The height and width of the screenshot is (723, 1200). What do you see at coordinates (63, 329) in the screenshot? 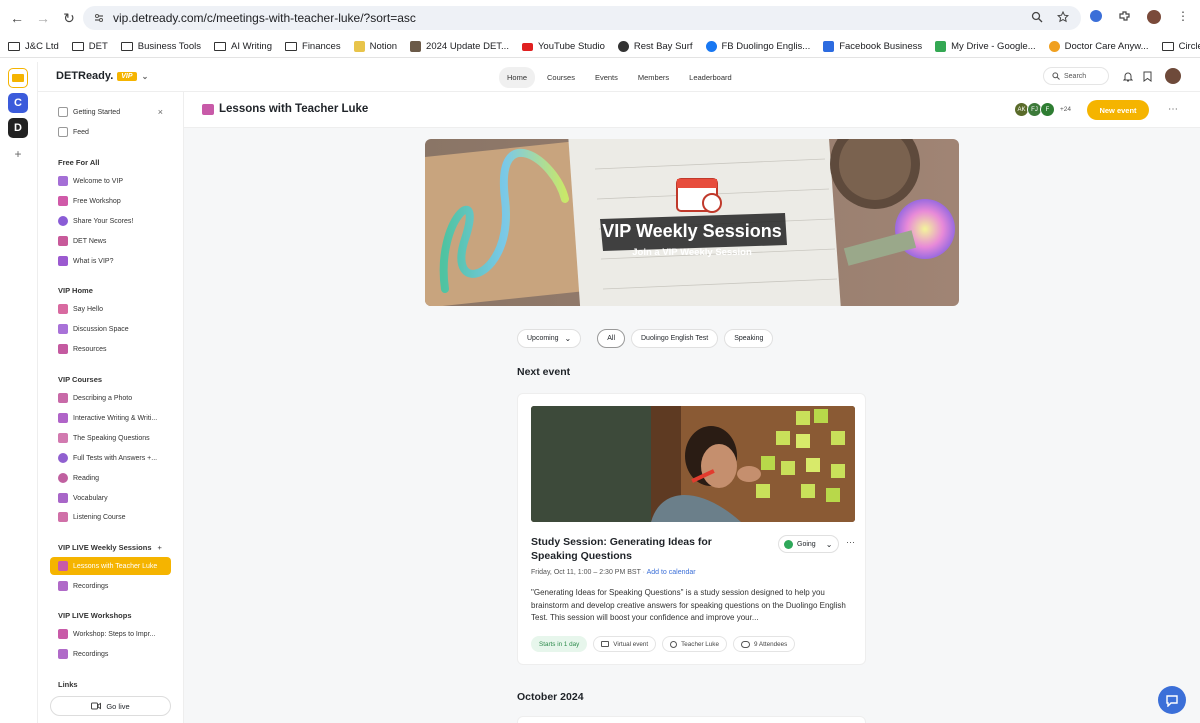
I see `discussion-icon` at bounding box center [63, 329].